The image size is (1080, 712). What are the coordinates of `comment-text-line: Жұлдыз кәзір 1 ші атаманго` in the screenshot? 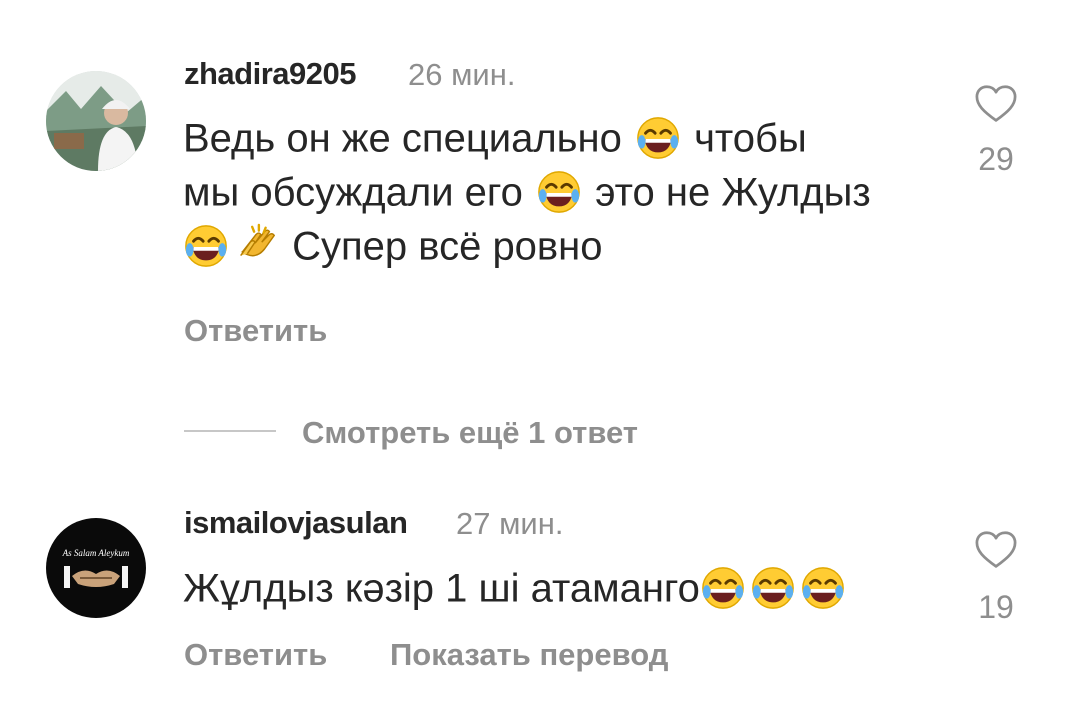 It's located at (515, 591).